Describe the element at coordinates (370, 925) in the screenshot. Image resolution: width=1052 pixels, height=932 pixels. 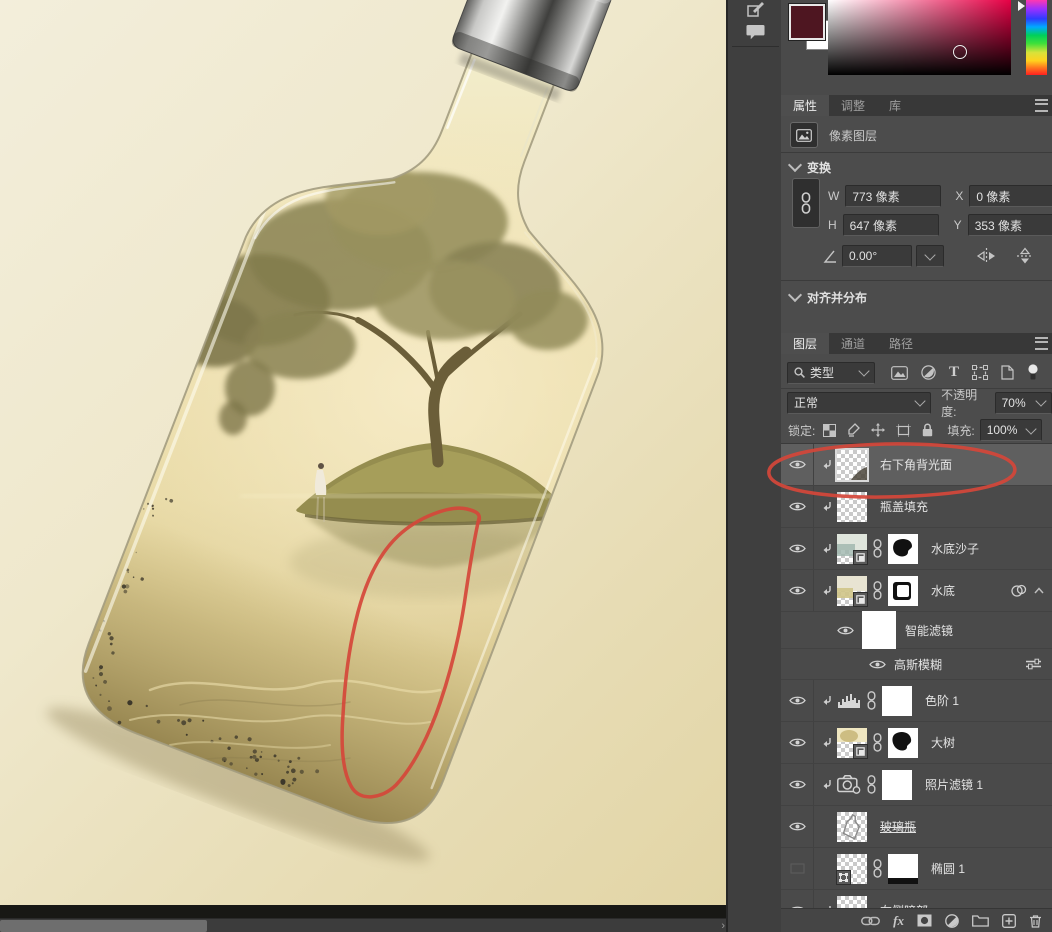
I see `horizontal-scrollbar: ›` at that location.